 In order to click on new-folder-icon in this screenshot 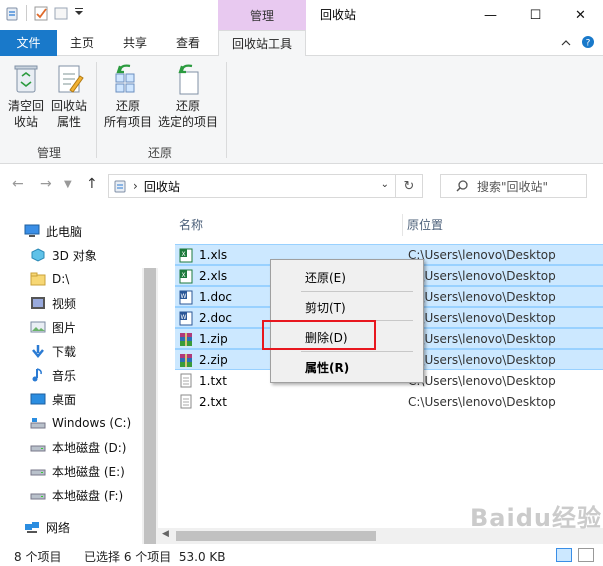, I will do `click(61, 13)`.